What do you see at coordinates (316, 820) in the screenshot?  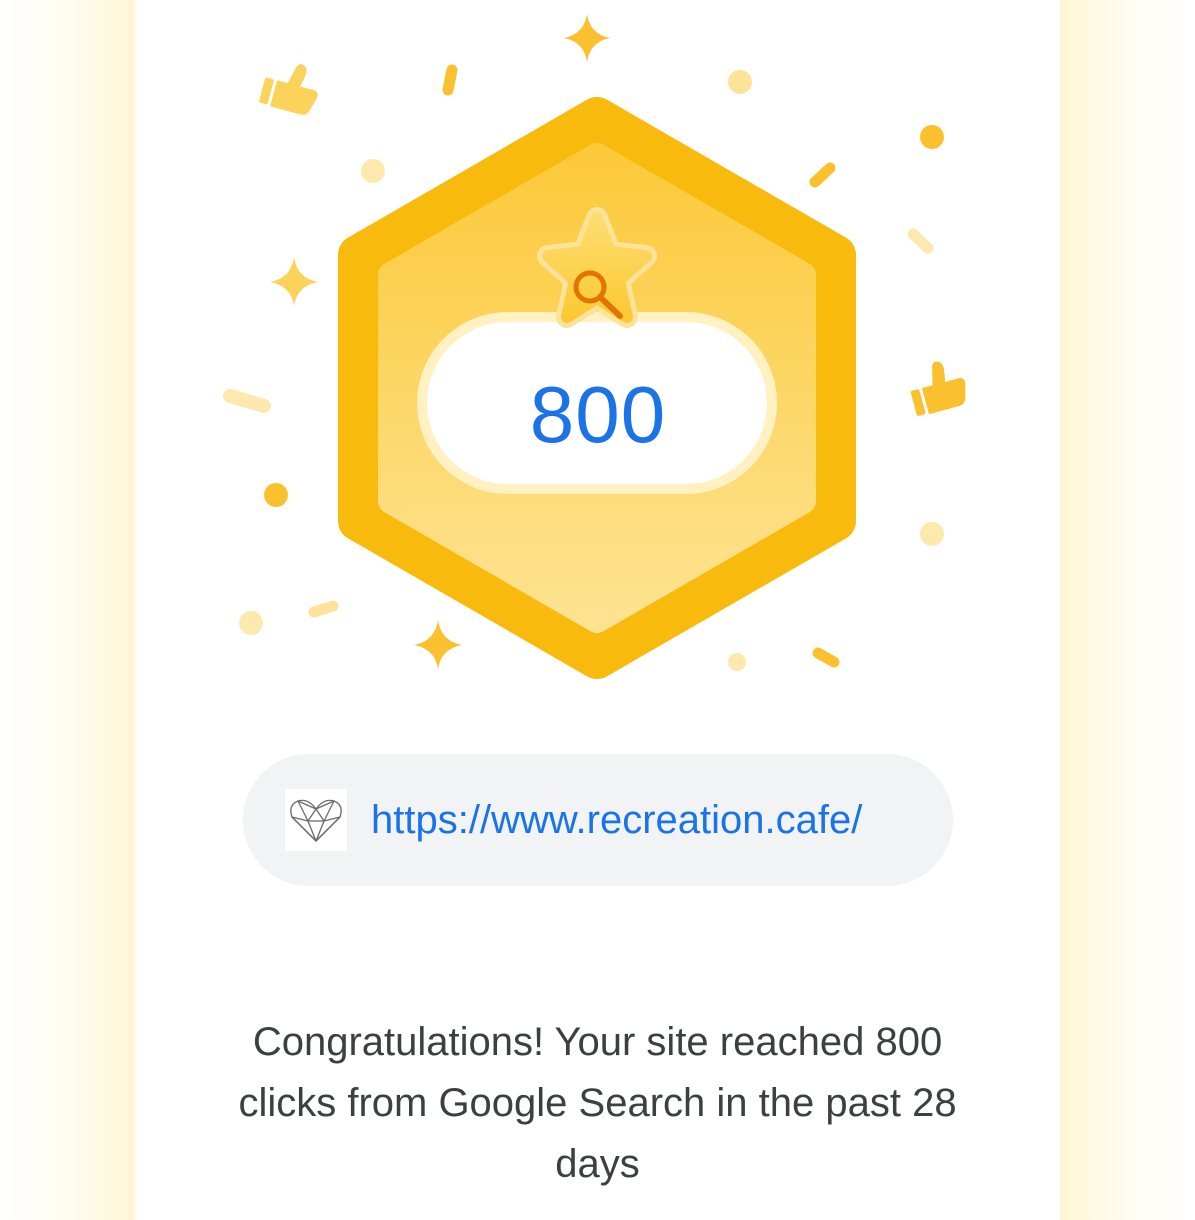 I see `geometric-heart-icon` at bounding box center [316, 820].